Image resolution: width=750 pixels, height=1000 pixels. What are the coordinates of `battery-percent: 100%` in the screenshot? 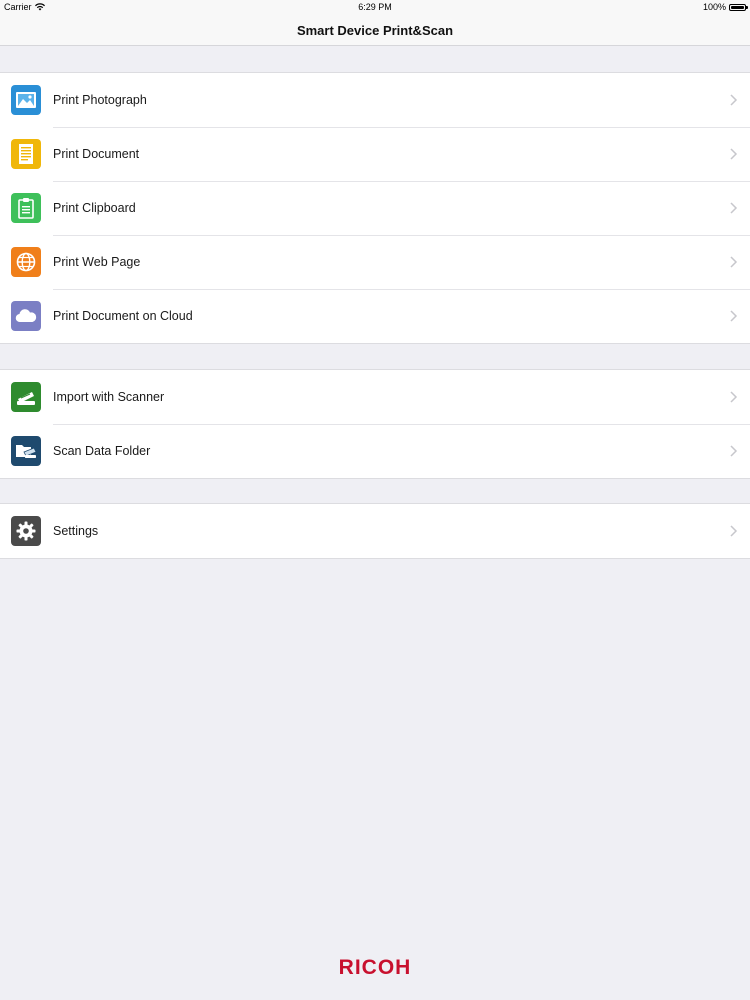 It's located at (714, 7).